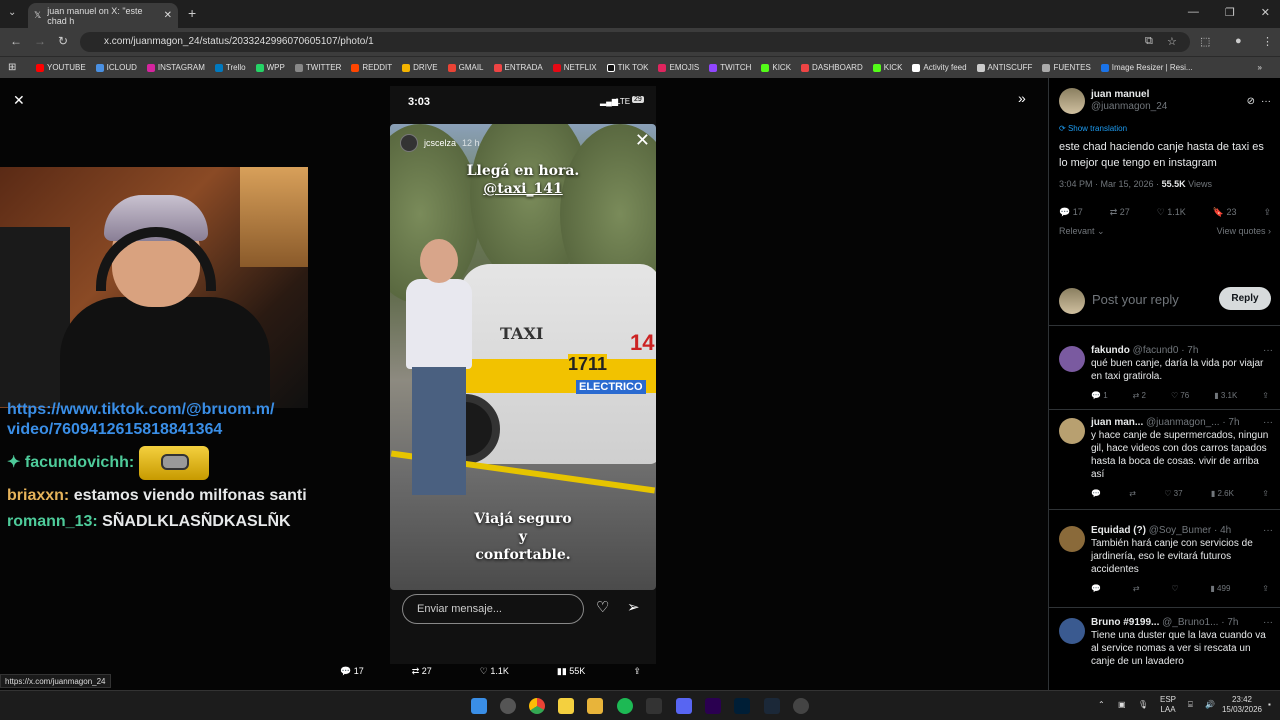 Image resolution: width=1280 pixels, height=720 pixels. Describe the element at coordinates (371, 67) in the screenshot. I see `bookmark: REDDIT` at that location.